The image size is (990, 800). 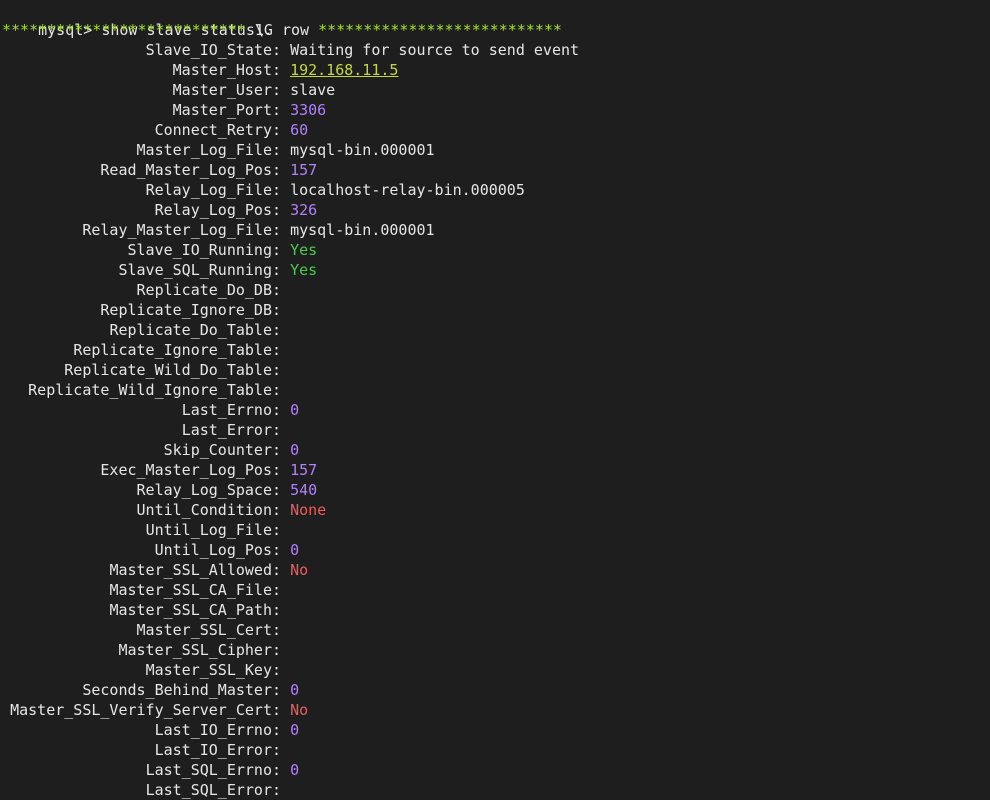 What do you see at coordinates (344, 70) in the screenshot?
I see `field-value: 192.168.11.5` at bounding box center [344, 70].